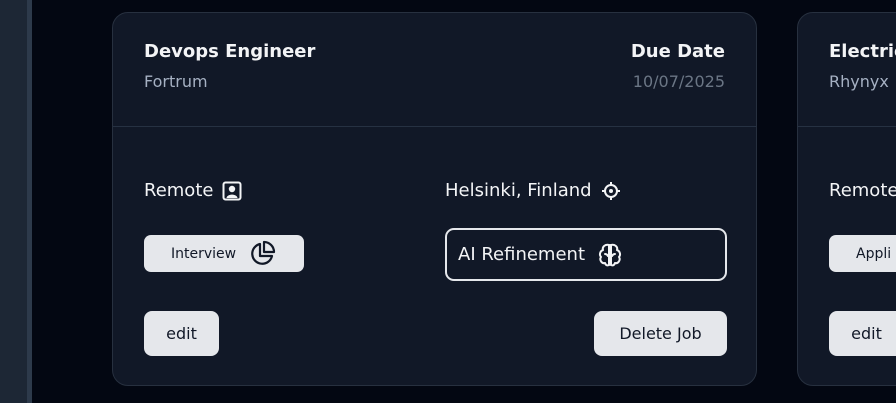 Image resolution: width=896 pixels, height=403 pixels. What do you see at coordinates (29, 201) in the screenshot?
I see `sidebar-scrollbar` at bounding box center [29, 201].